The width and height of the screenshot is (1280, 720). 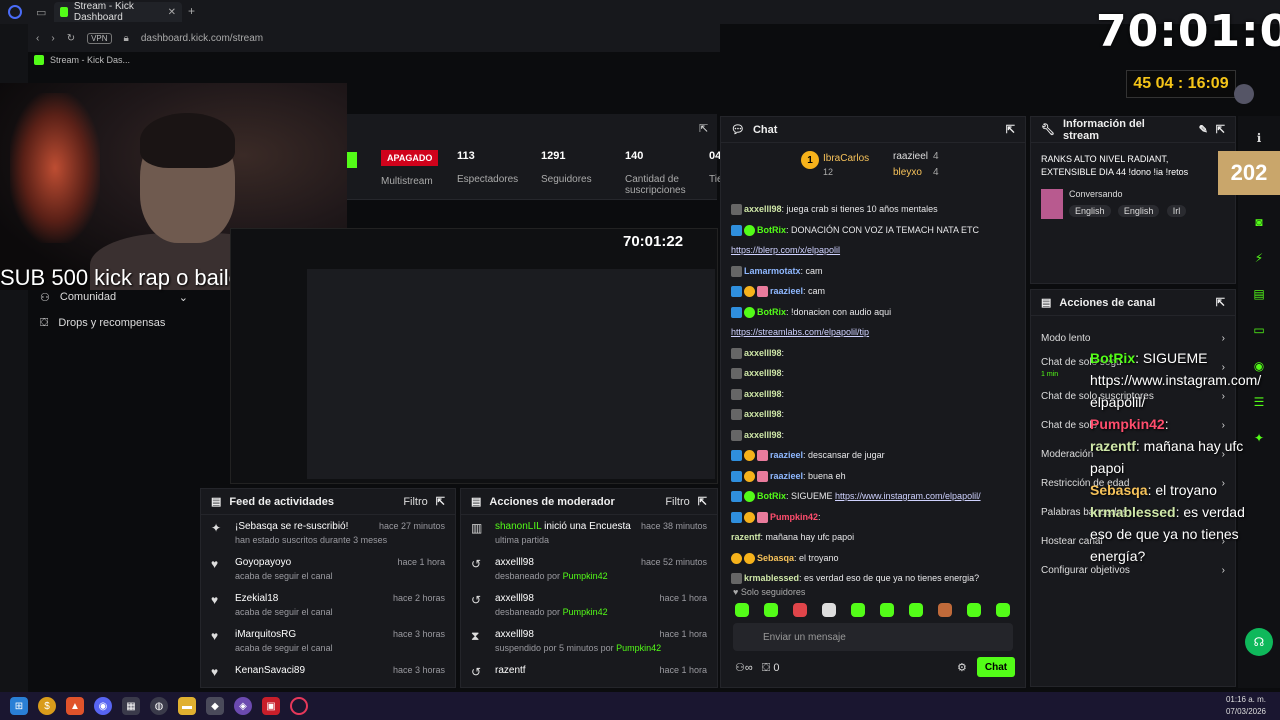 What do you see at coordinates (908, 496) in the screenshot?
I see `chat-link: https://www.instagram.com/elpapolil/` at bounding box center [908, 496].